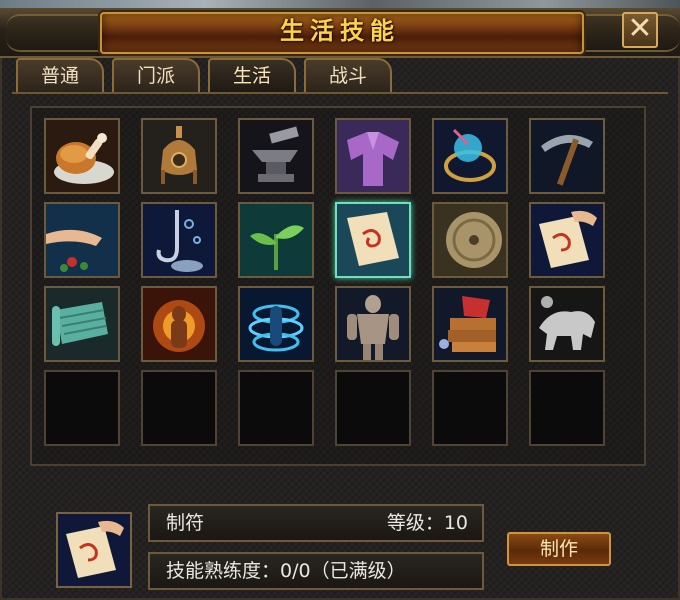 Image resolution: width=680 pixels, height=600 pixels. What do you see at coordinates (427, 523) in the screenshot?
I see `skill-level: 等级：10` at bounding box center [427, 523].